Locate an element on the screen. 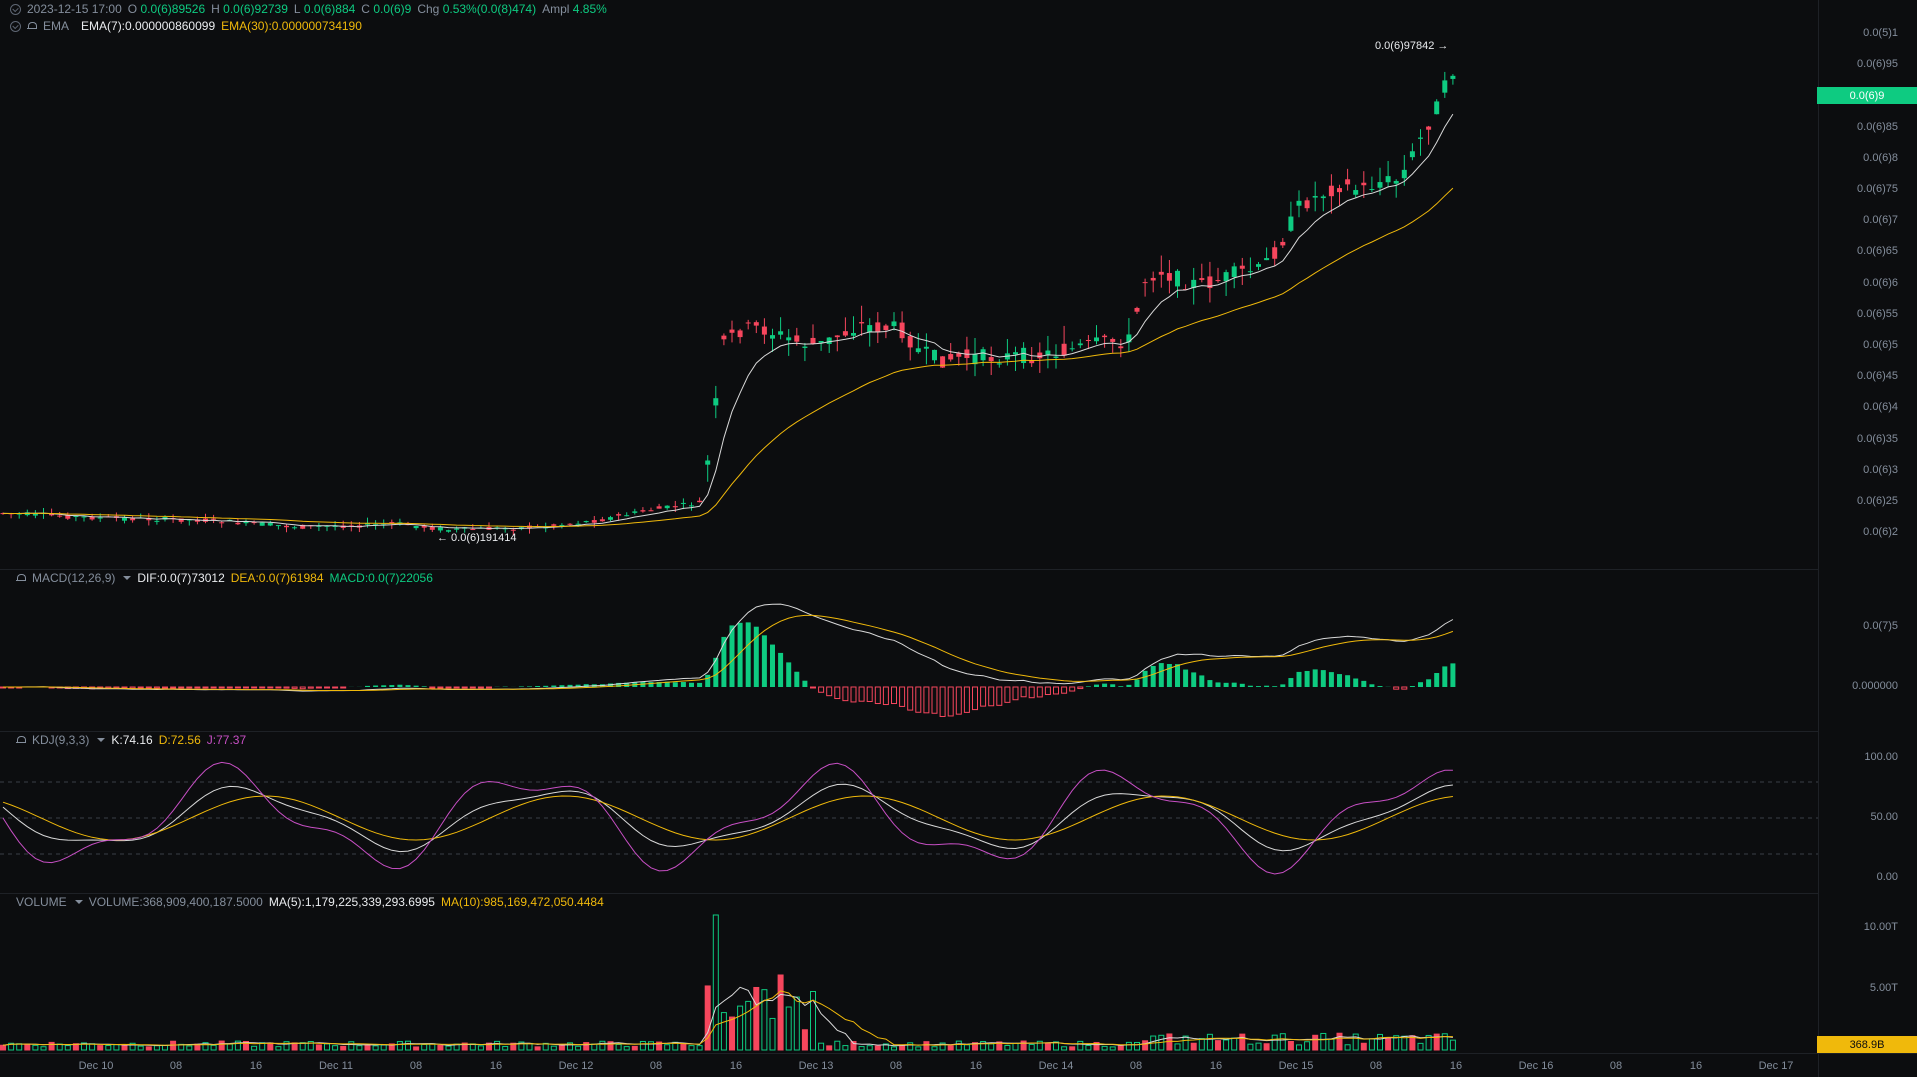  time-axis-label: Dec 14 is located at coordinates (1056, 1066).